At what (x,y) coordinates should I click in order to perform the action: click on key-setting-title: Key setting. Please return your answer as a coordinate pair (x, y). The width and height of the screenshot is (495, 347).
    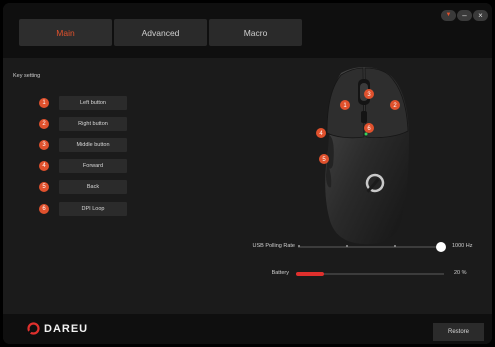
    Looking at the image, I should click on (27, 76).